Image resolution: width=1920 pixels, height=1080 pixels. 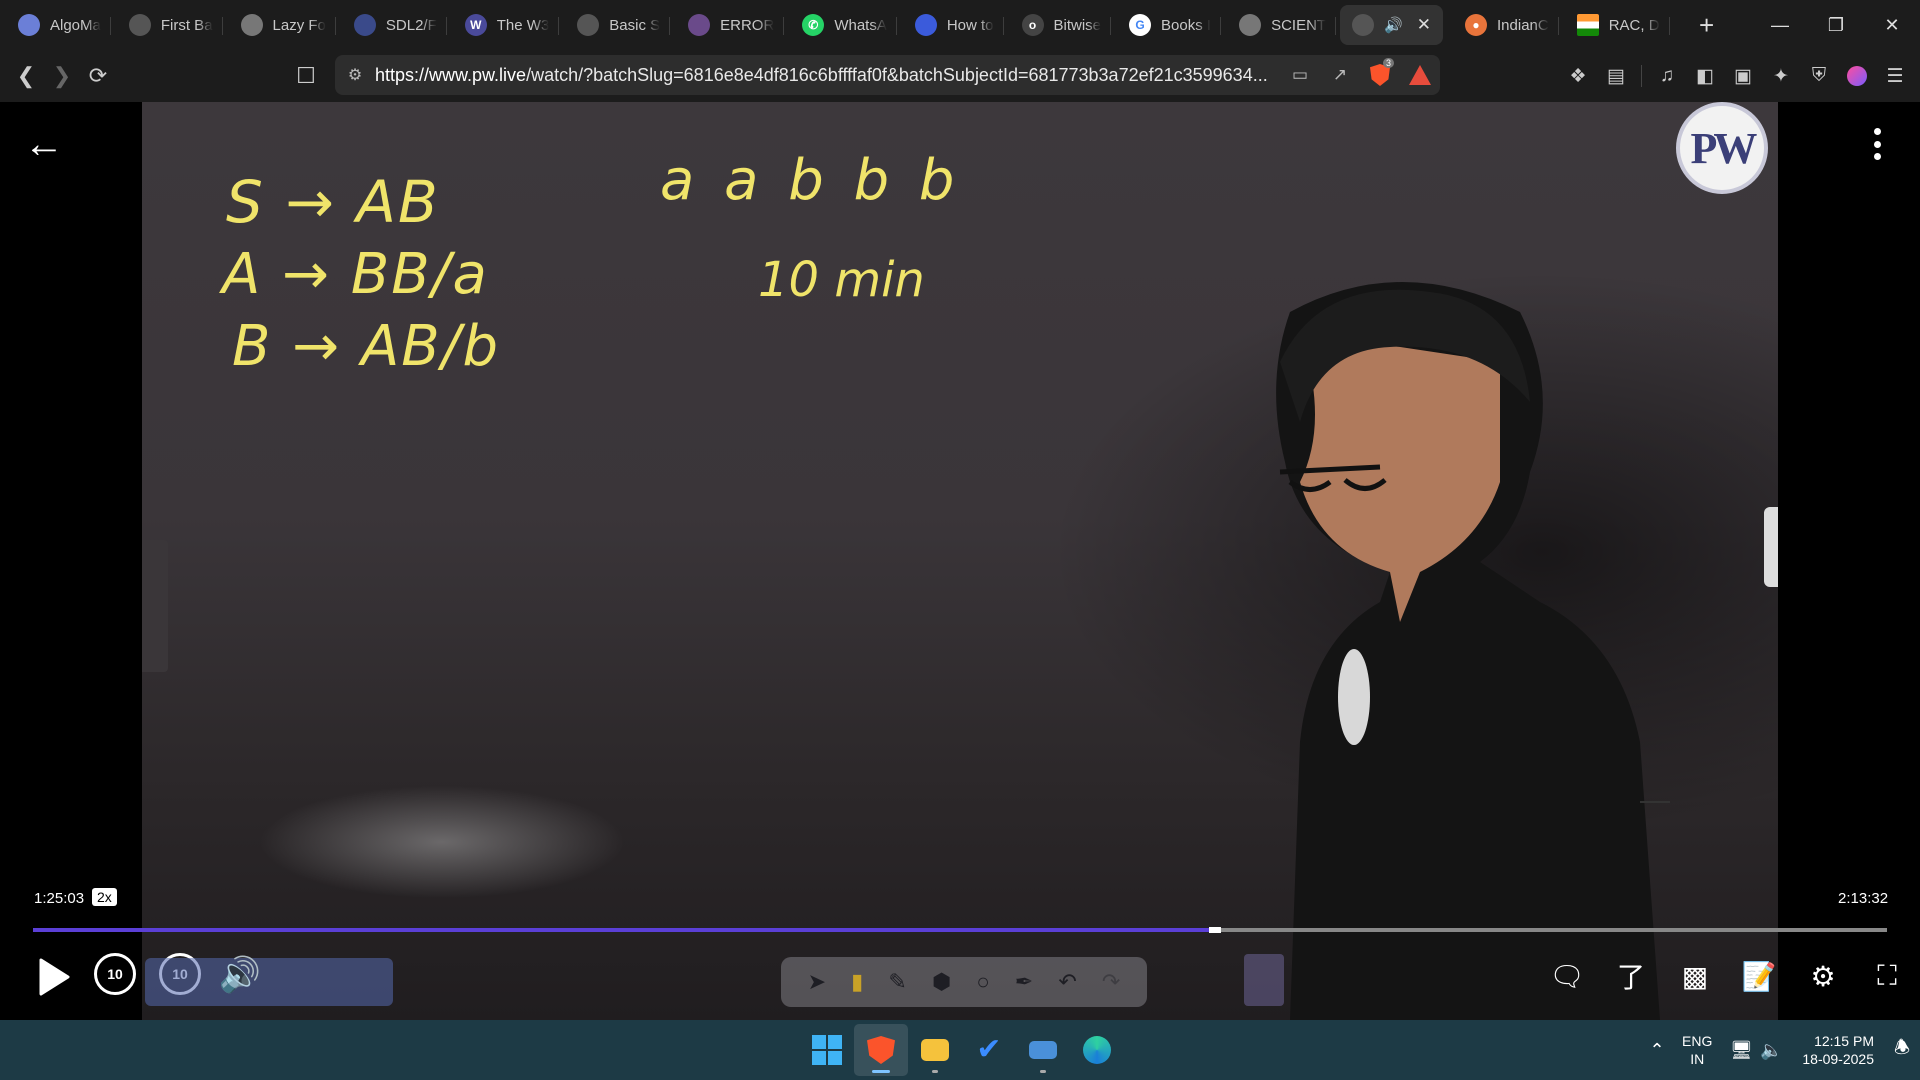 I want to click on brave-shield-icon: 3, so click(x=1380, y=72).